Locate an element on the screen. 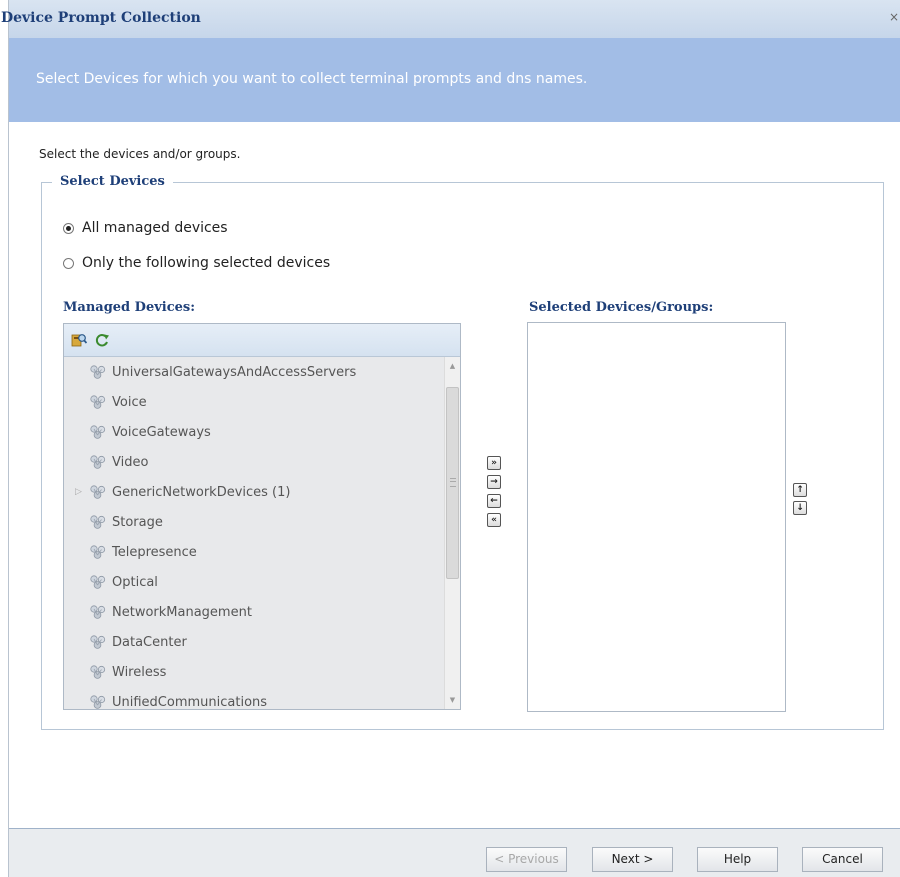  remove-button: ← is located at coordinates (494, 501).